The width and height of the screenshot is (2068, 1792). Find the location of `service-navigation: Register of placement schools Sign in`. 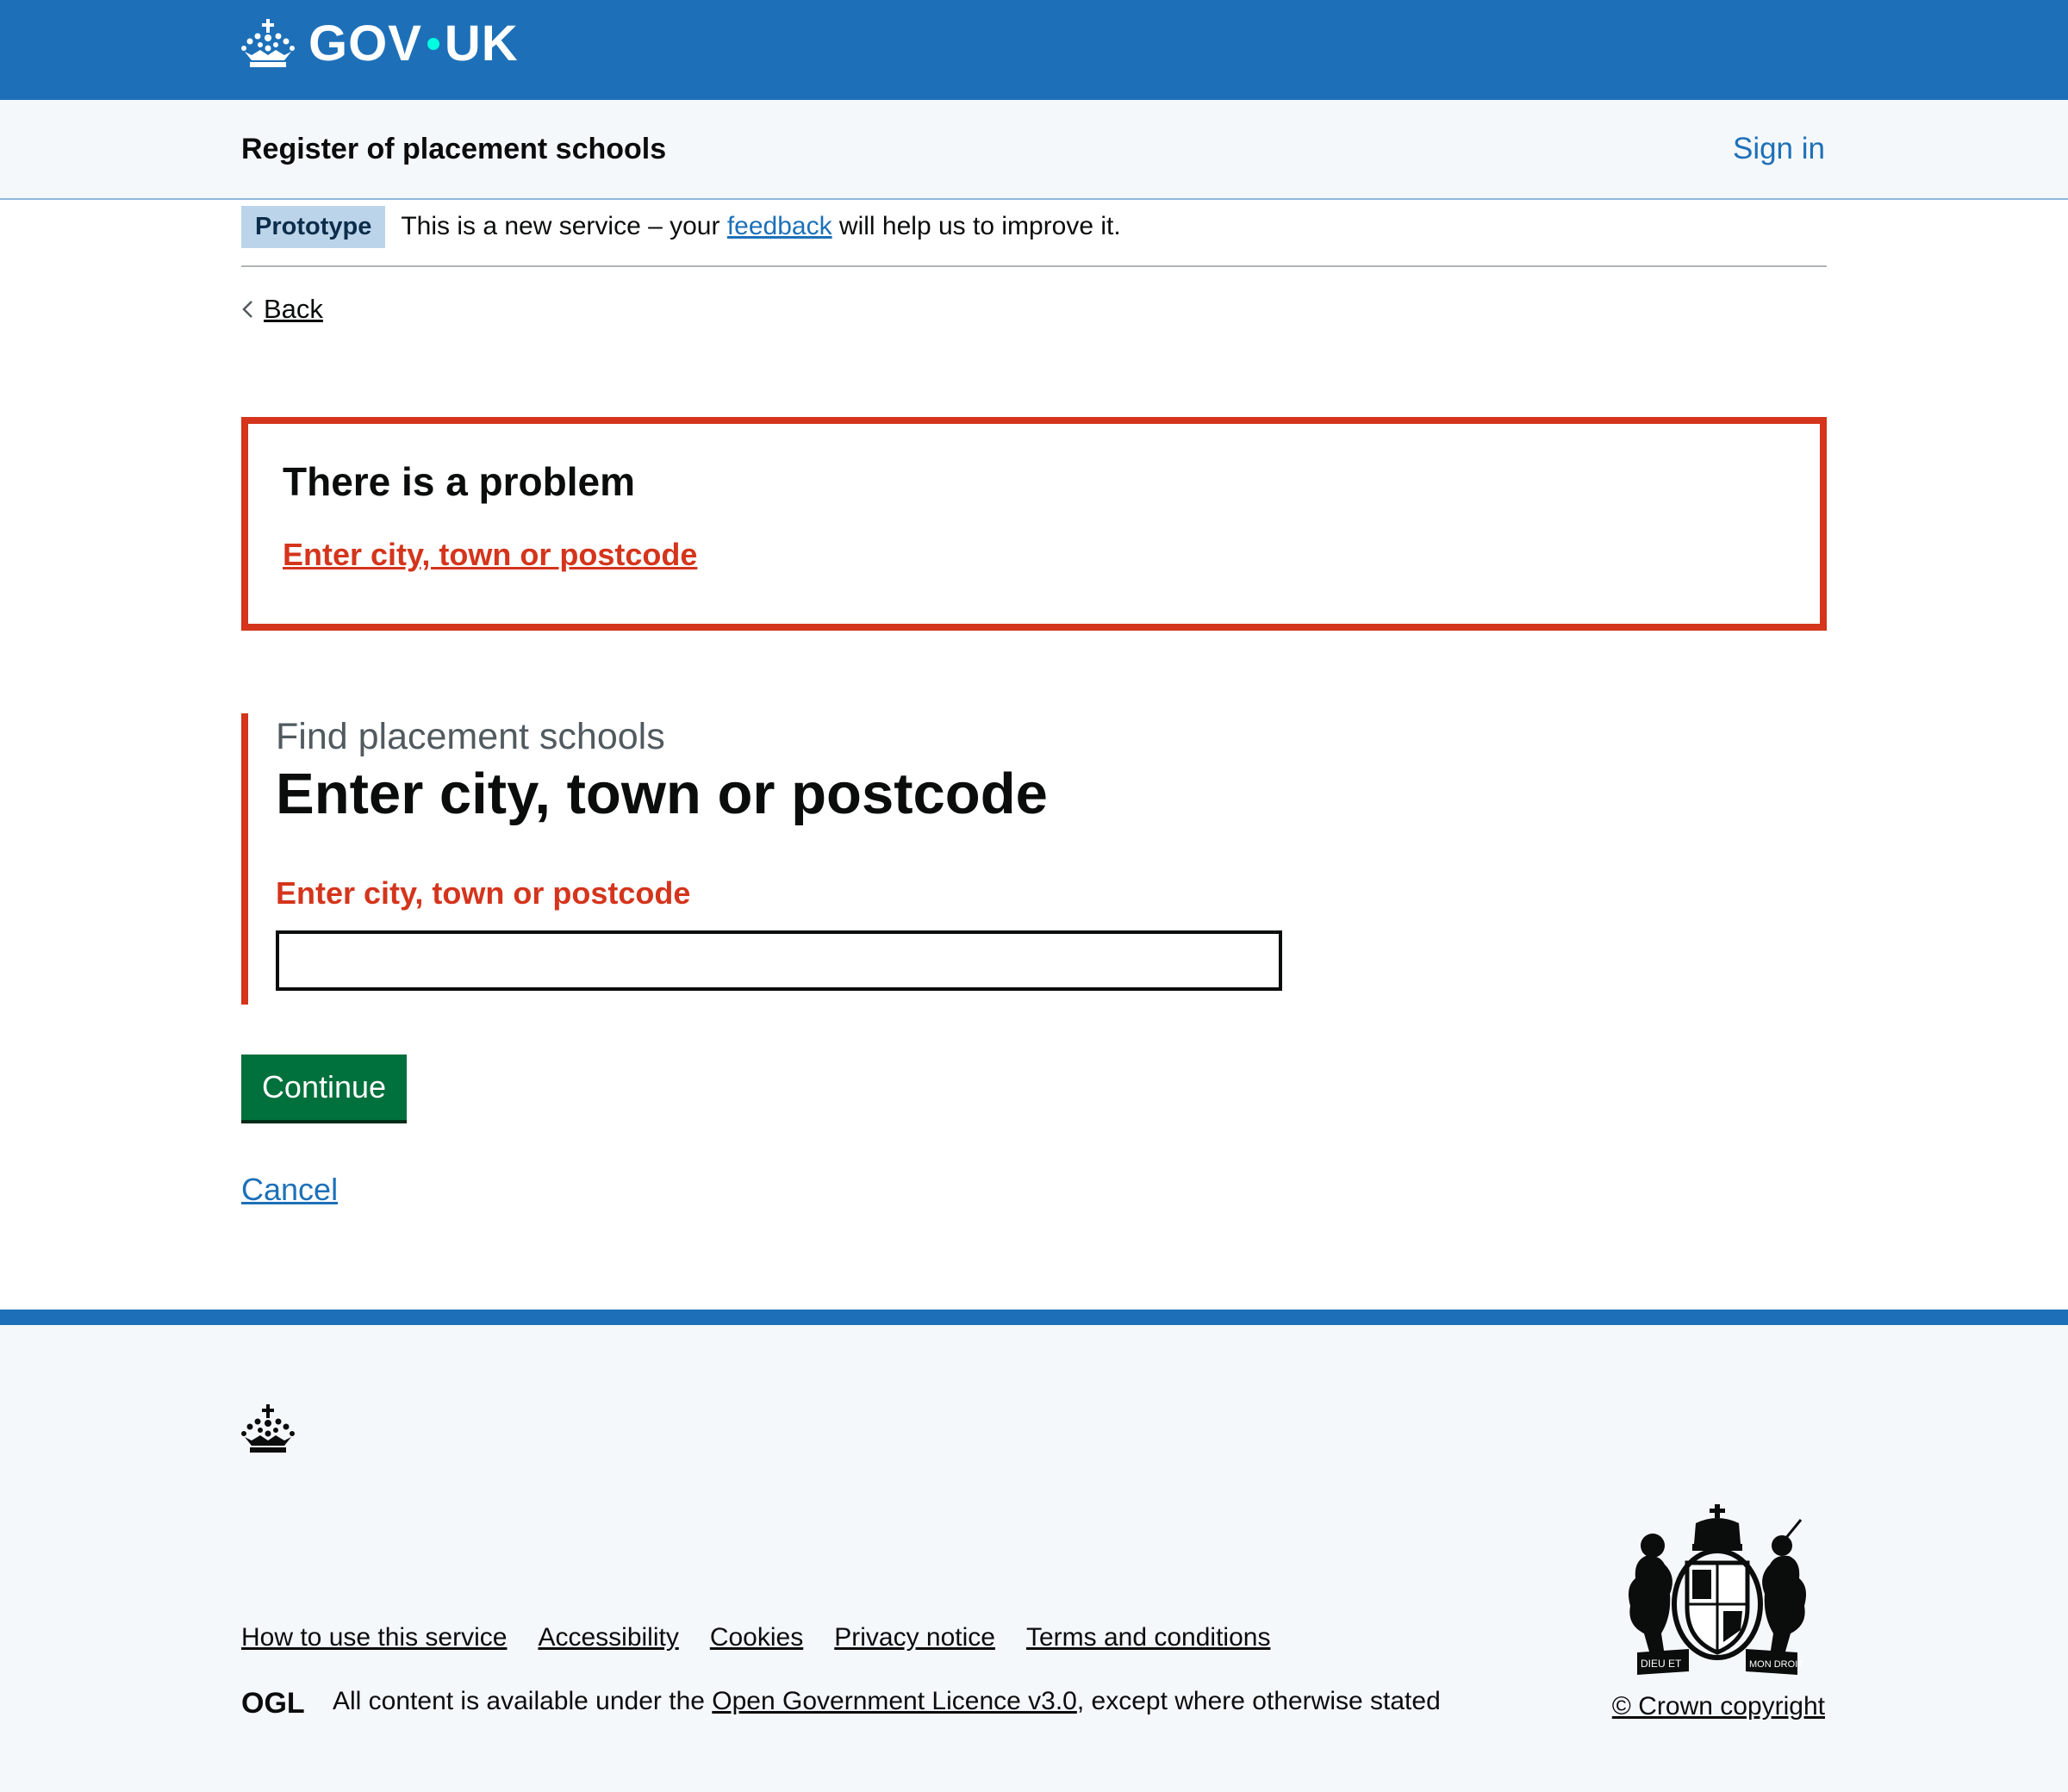

service-navigation: Register of placement schools Sign in is located at coordinates (1034, 150).